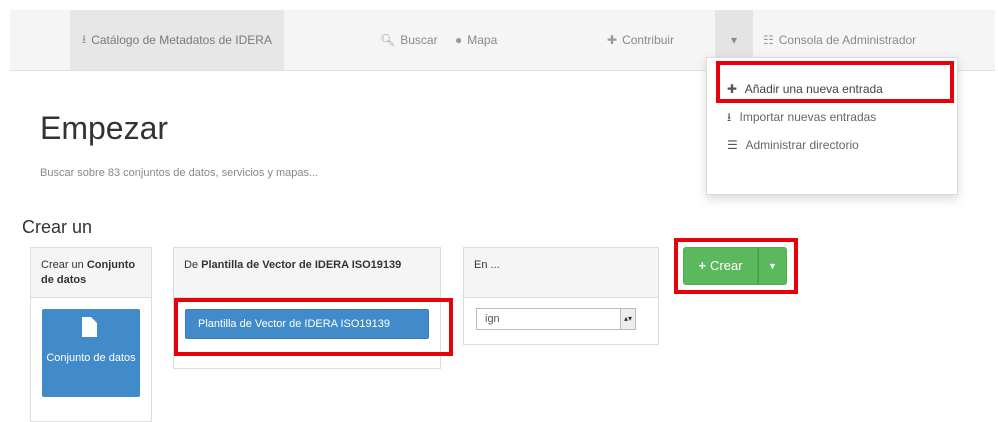 The image size is (998, 422). What do you see at coordinates (648, 40) in the screenshot?
I see `nav-item-contribute-label: Contribuir` at bounding box center [648, 40].